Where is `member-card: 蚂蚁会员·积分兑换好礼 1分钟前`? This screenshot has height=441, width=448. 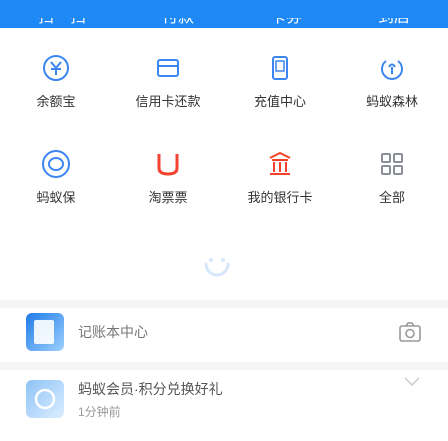 member-card: 蚂蚁会员·积分兑换好礼 1分钟前 is located at coordinates (224, 399).